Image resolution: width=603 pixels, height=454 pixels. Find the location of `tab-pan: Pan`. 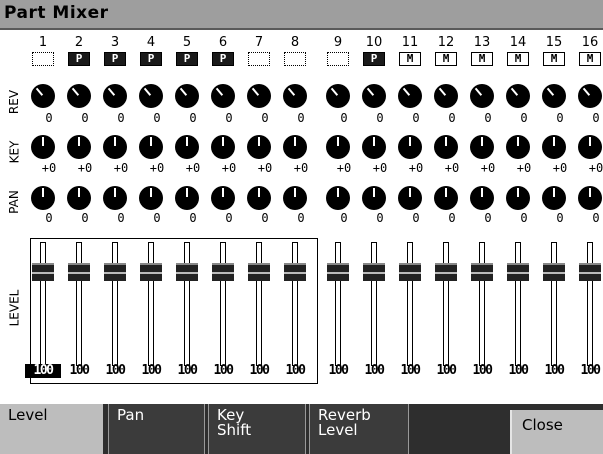

tab-pan: Pan is located at coordinates (156, 429).